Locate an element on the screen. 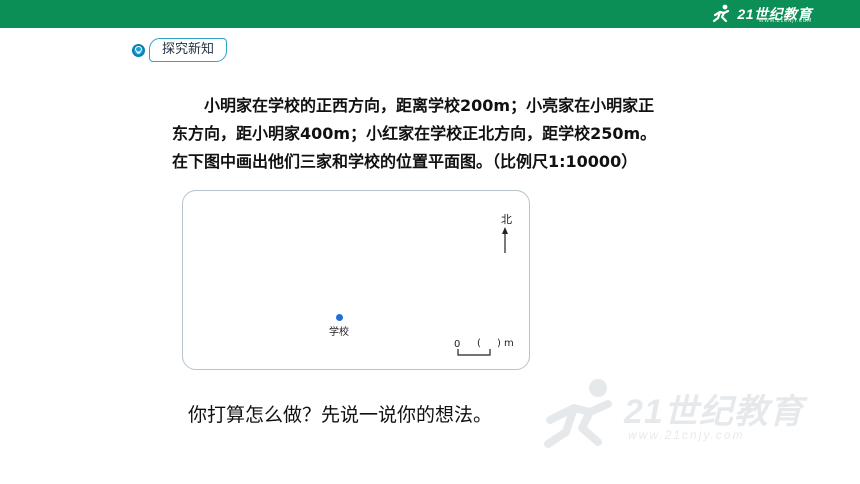 This screenshot has height=484, width=860. problem-line-1: 小明家在学校的正西方向，距离学校200m；小亮家在小明家正 is located at coordinates (429, 105).